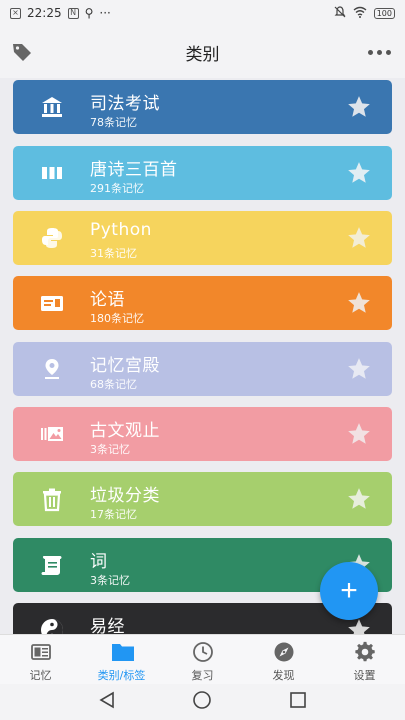 This screenshot has width=405, height=720. I want to click on clock-icon, so click(203, 652).